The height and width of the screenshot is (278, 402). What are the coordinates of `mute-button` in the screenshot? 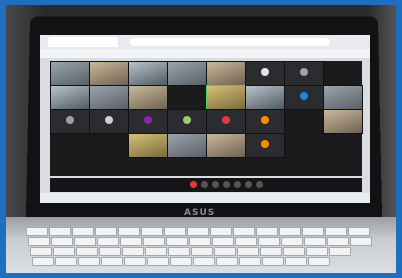 It's located at (204, 184).